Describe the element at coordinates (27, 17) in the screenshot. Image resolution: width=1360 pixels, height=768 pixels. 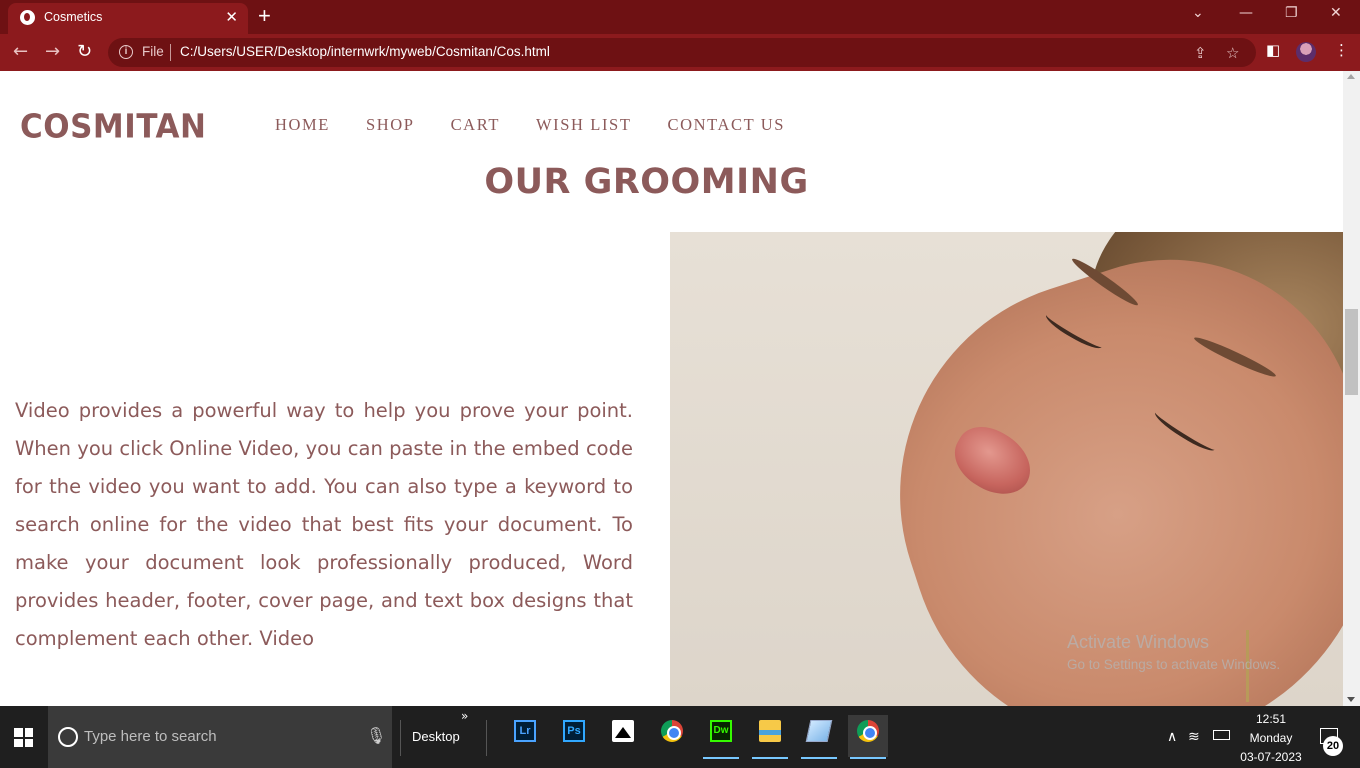
I see `globe-icon` at that location.